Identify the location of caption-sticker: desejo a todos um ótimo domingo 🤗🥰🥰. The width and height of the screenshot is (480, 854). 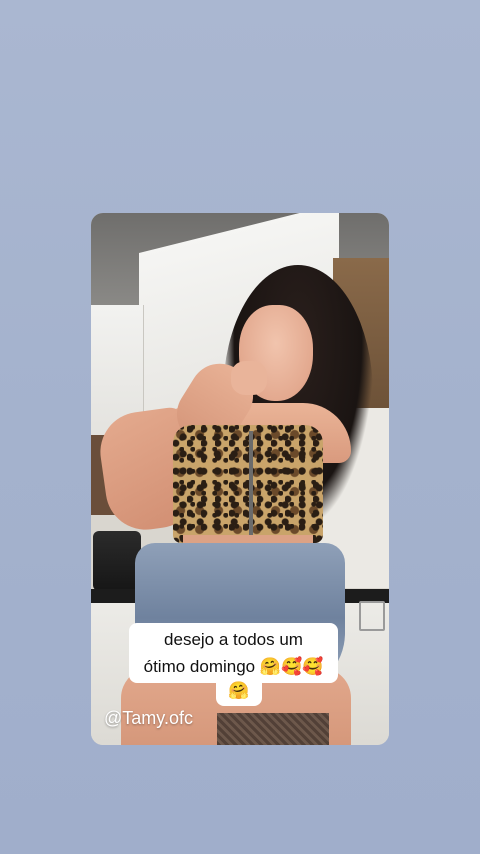
(233, 653).